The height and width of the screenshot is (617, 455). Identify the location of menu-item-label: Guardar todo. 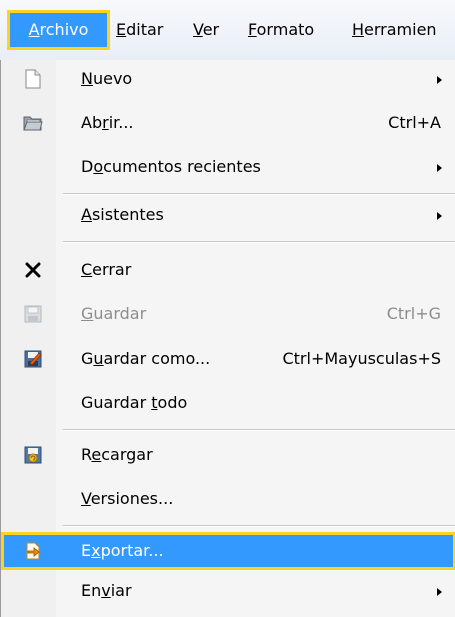
(134, 402).